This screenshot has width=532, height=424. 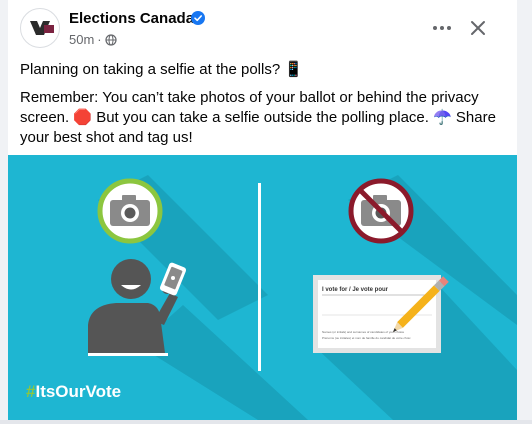 I want to click on page-avatar, so click(x=40, y=28).